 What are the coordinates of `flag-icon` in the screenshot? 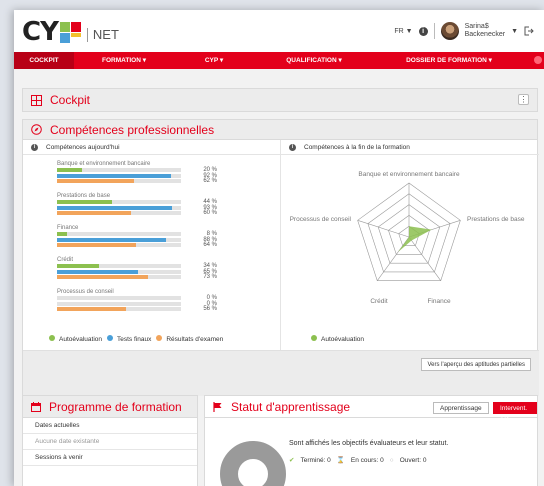 It's located at (217, 406).